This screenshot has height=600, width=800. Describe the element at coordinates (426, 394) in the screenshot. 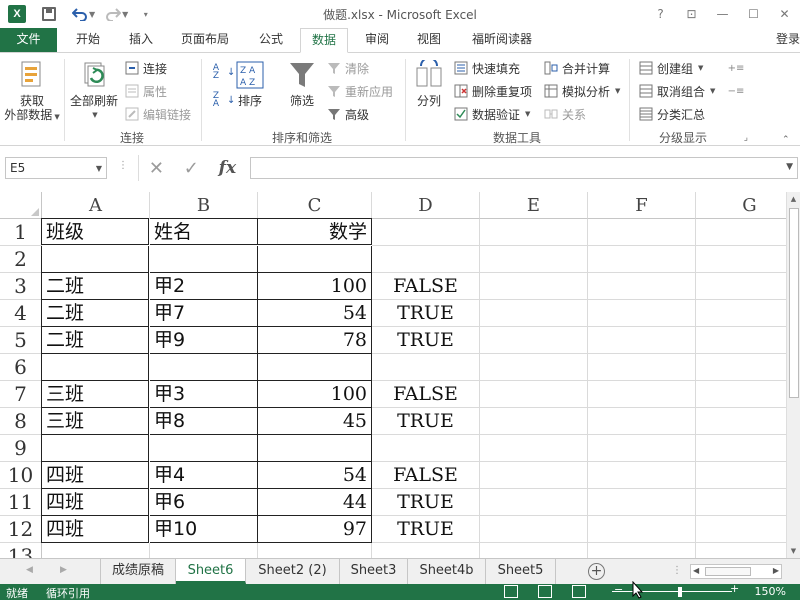

I see `cell-d7: FALSE` at that location.